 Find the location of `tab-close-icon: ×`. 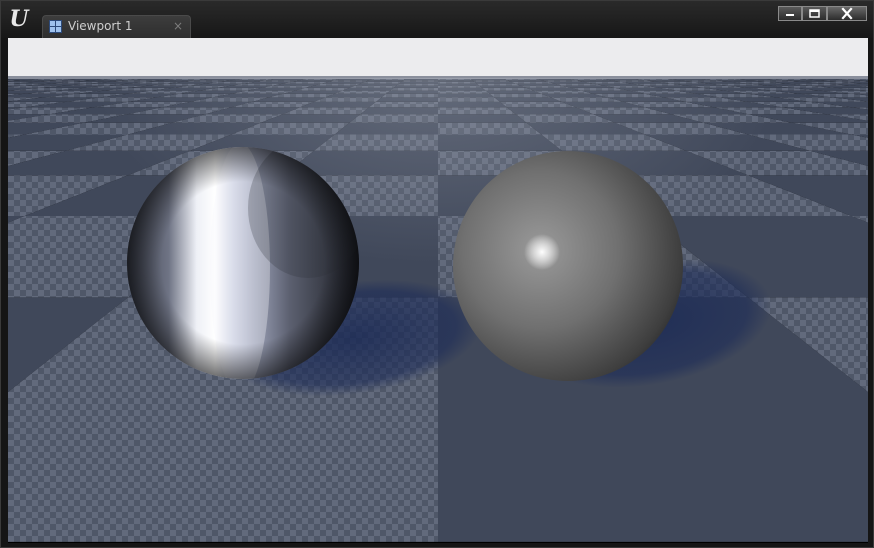

tab-close-icon: × is located at coordinates (178, 26).